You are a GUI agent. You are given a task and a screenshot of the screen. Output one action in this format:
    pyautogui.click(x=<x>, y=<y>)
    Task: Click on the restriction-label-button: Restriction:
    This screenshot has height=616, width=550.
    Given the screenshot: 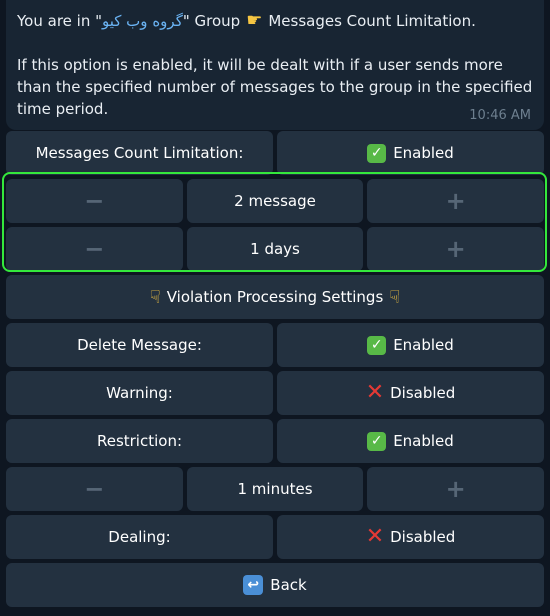 What is the action you would take?
    pyautogui.click(x=139, y=441)
    